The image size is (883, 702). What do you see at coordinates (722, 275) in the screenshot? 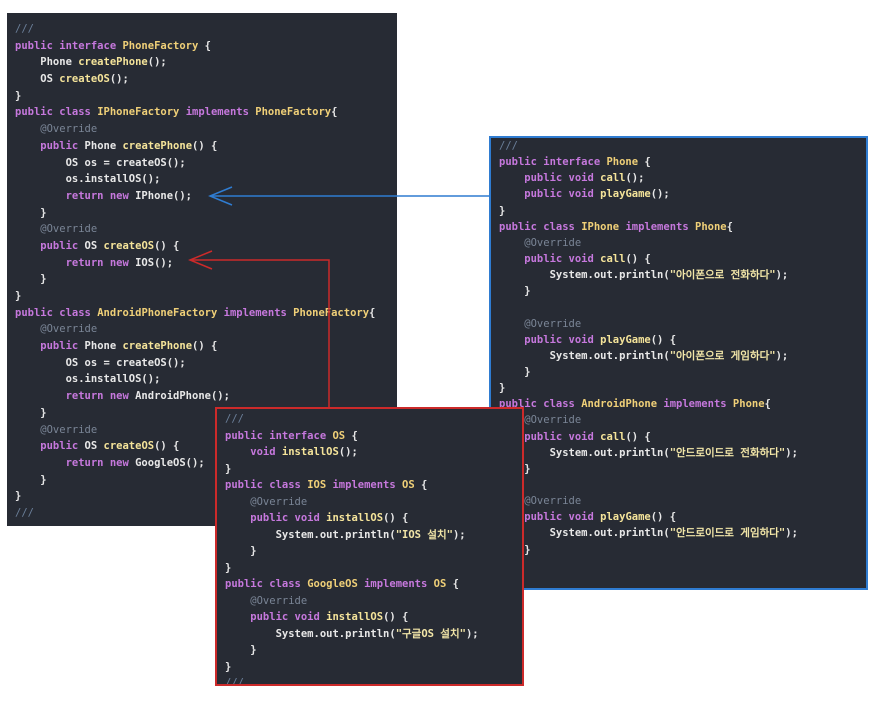
I see `code-token: "아이폰으로 전화하다"` at bounding box center [722, 275].